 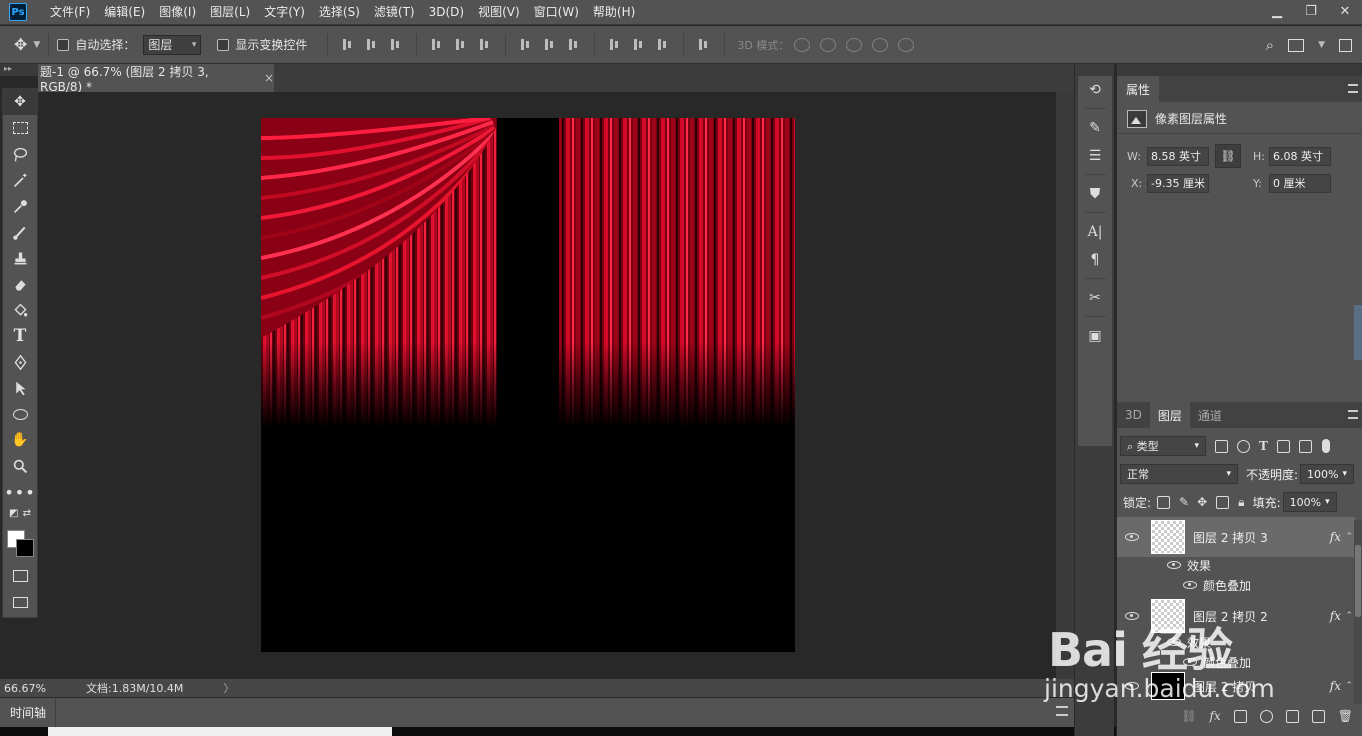 I want to click on filter-smart-object-icon, so click(x=1305, y=446).